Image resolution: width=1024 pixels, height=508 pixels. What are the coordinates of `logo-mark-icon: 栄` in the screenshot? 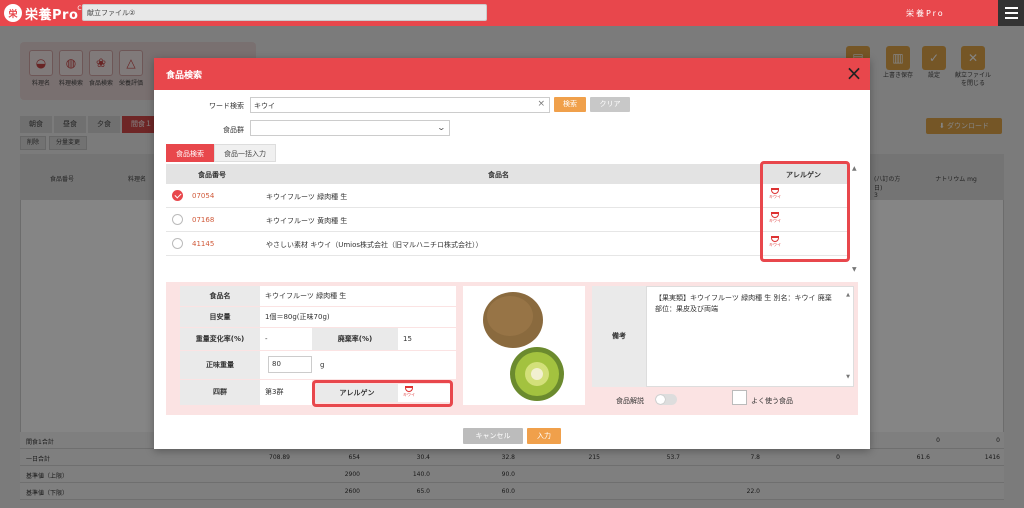 It's located at (13, 13).